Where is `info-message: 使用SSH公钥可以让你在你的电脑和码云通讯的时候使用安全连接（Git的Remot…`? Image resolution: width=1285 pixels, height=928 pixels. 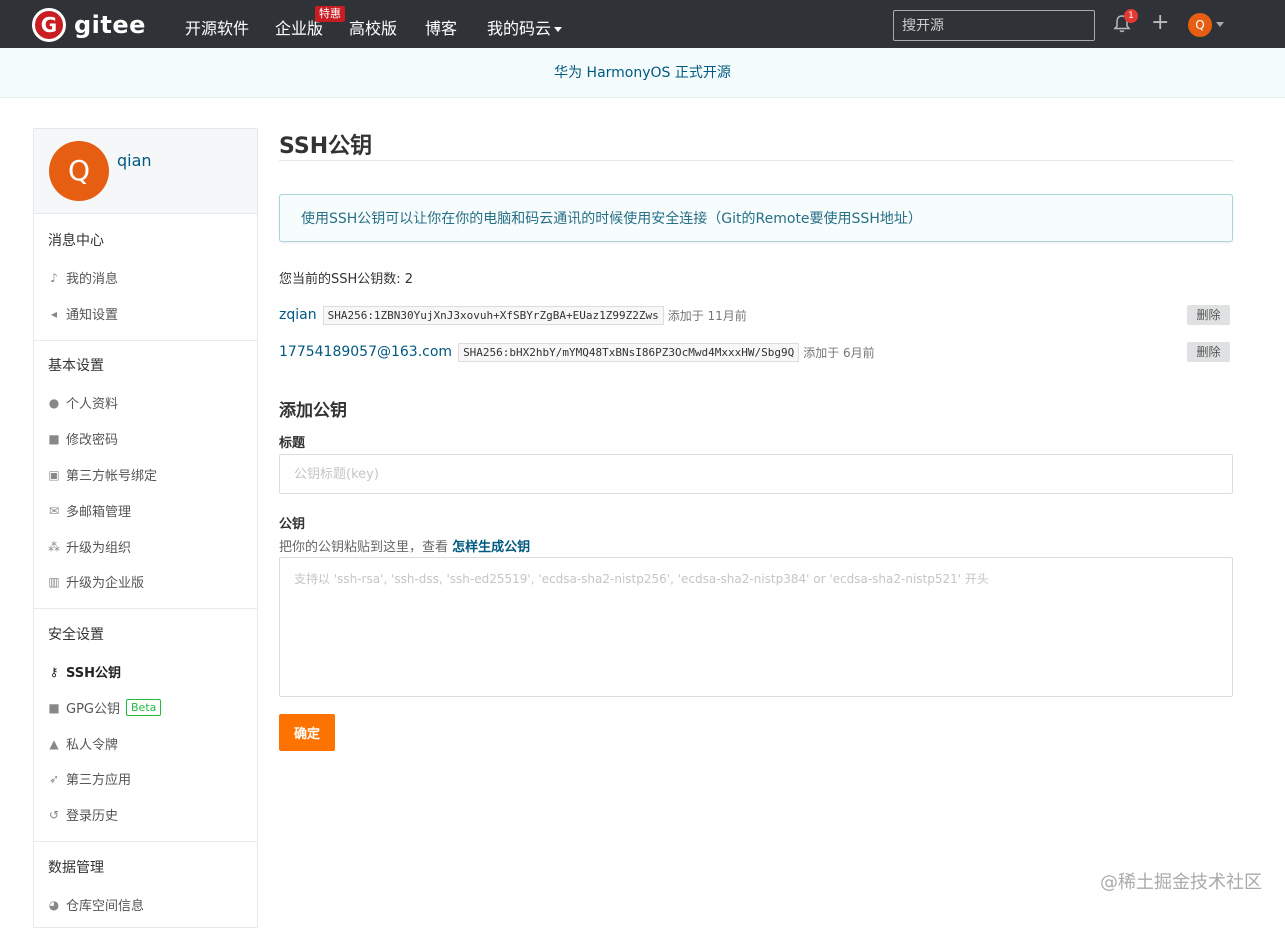 info-message: 使用SSH公钥可以让你在你的电脑和码云通讯的时候使用安全连接（Git的Remot… is located at coordinates (756, 218).